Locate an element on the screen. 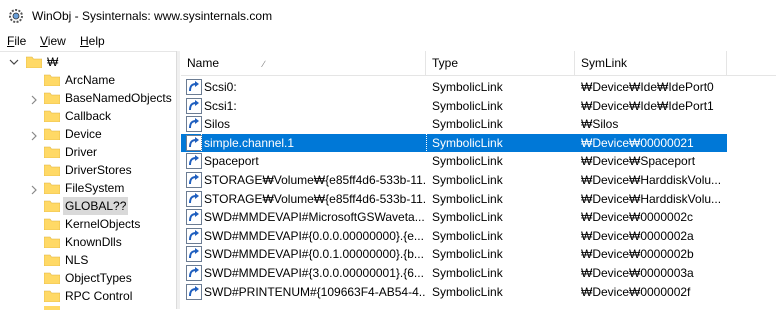 This screenshot has height=310, width=776. tree-item-label: ArcName is located at coordinates (90, 80).